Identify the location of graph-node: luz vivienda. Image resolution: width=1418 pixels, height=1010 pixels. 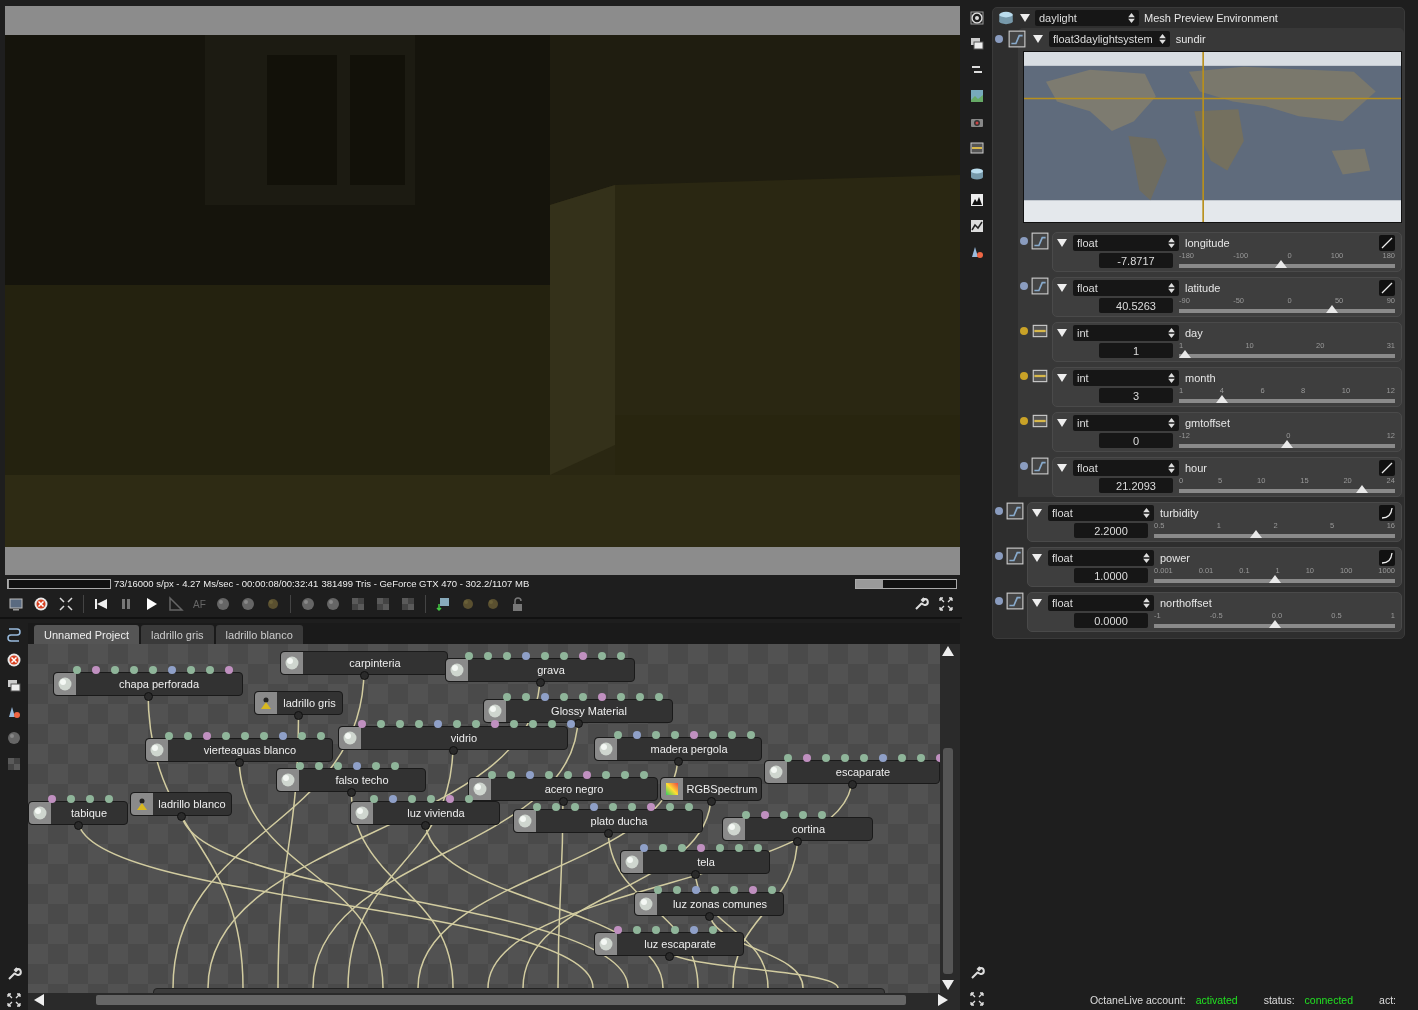
(425, 813).